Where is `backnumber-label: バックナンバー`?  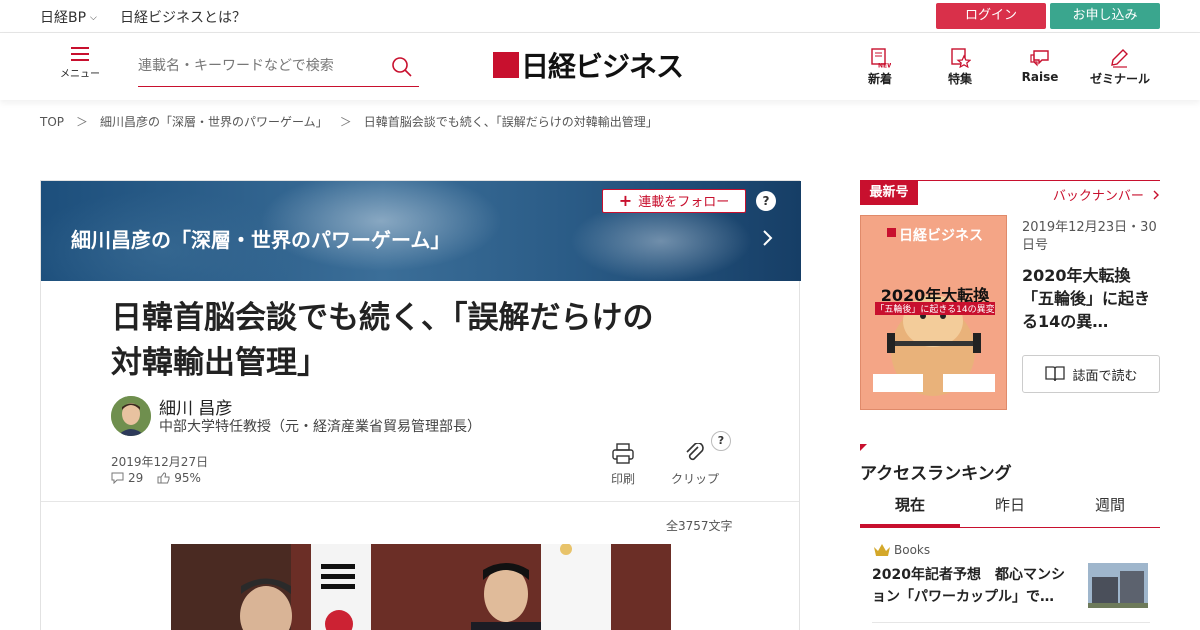 backnumber-label: バックナンバー is located at coordinates (1098, 196).